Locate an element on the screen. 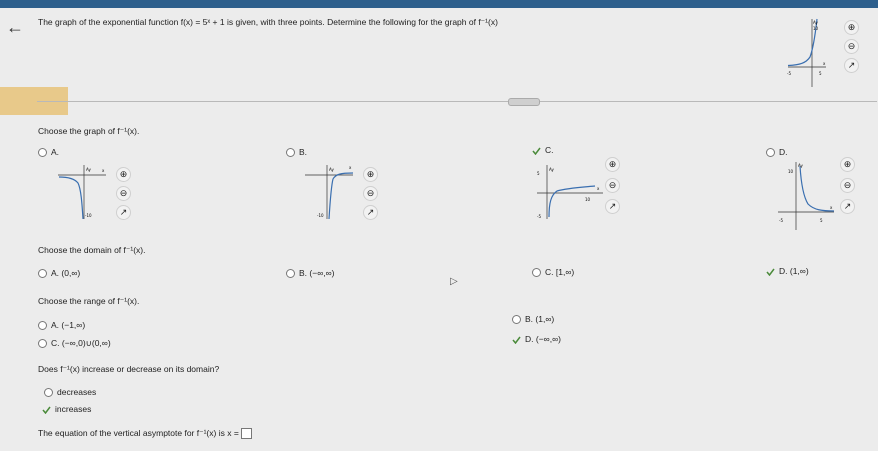 This screenshot has width=878, height=451. range-option-d-text: (−∞,∞) is located at coordinates (548, 339).